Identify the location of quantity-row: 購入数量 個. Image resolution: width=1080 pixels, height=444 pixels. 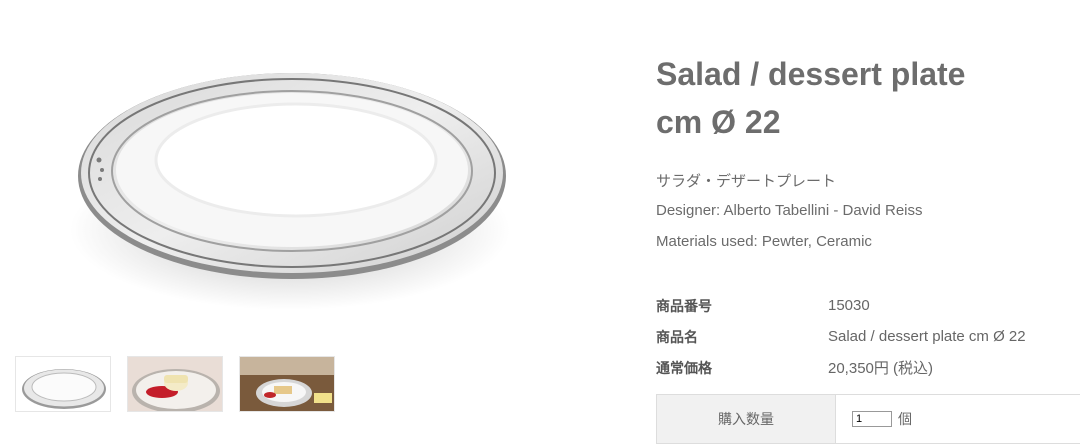
(868, 419).